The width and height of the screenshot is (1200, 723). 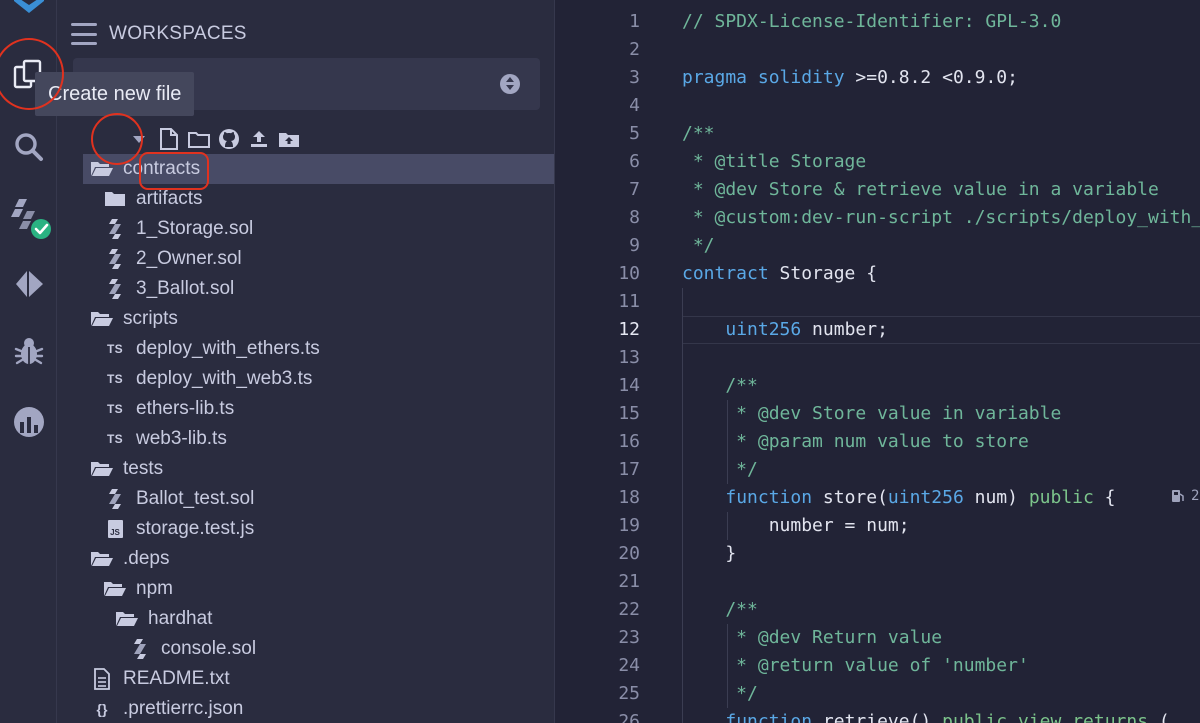 I want to click on tree-item-label: contracts, so click(x=162, y=168).